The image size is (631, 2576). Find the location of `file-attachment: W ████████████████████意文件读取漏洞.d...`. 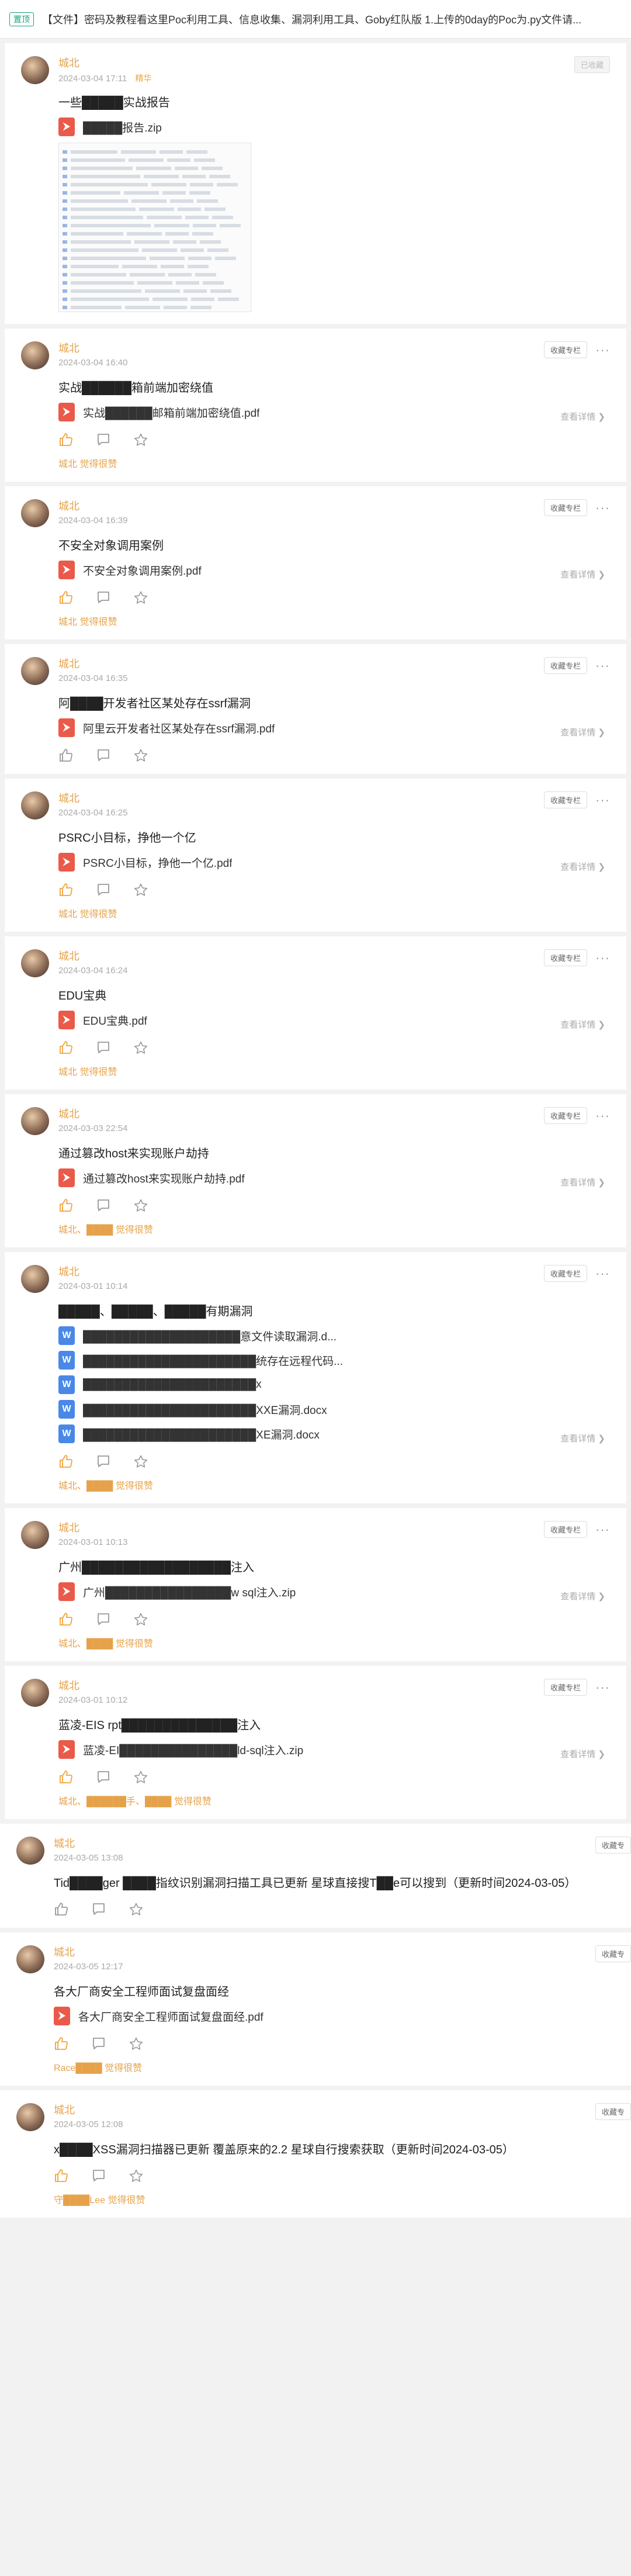

file-attachment: W ████████████████████意文件读取漏洞.d... is located at coordinates (334, 1336).